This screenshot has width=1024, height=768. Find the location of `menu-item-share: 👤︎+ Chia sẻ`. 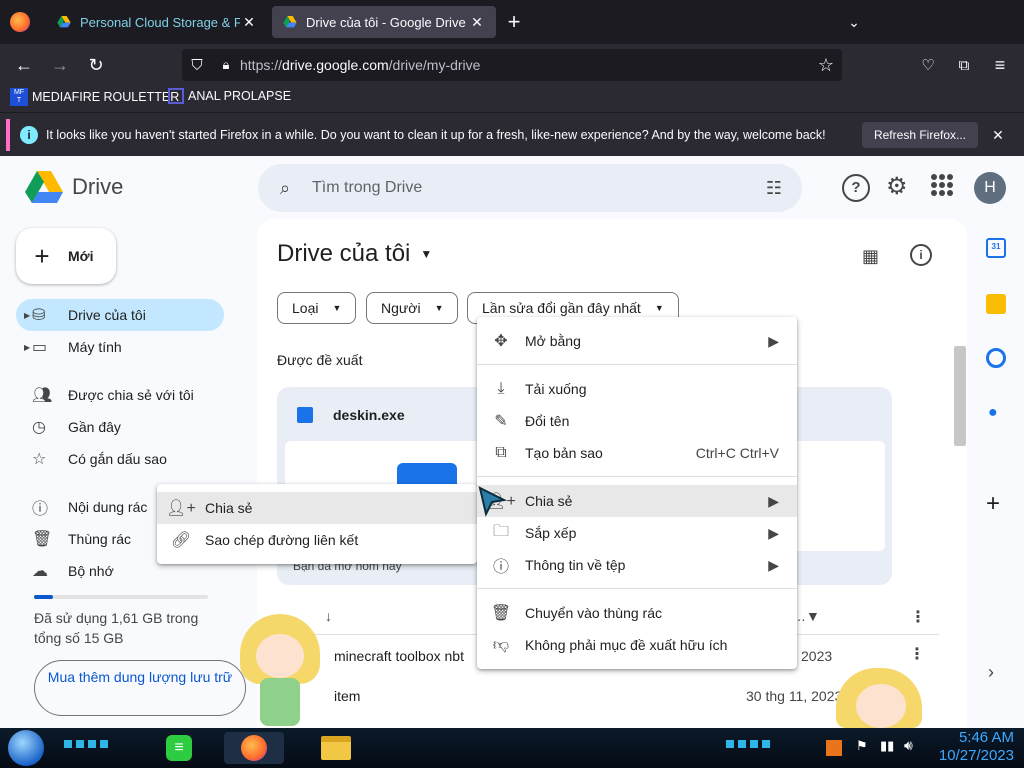

menu-item-share: 👤︎+ Chia sẻ is located at coordinates (317, 508).